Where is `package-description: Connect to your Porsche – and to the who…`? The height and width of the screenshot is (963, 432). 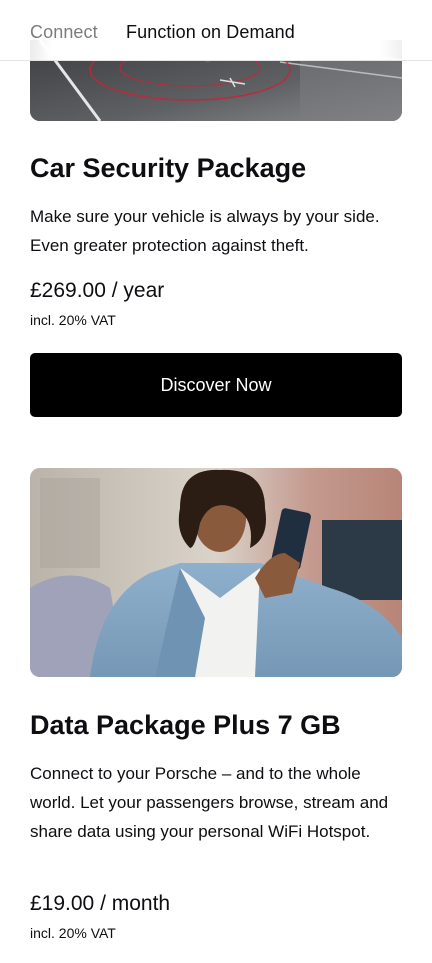
package-description: Connect to your Porsche – and to the who… is located at coordinates (209, 802).